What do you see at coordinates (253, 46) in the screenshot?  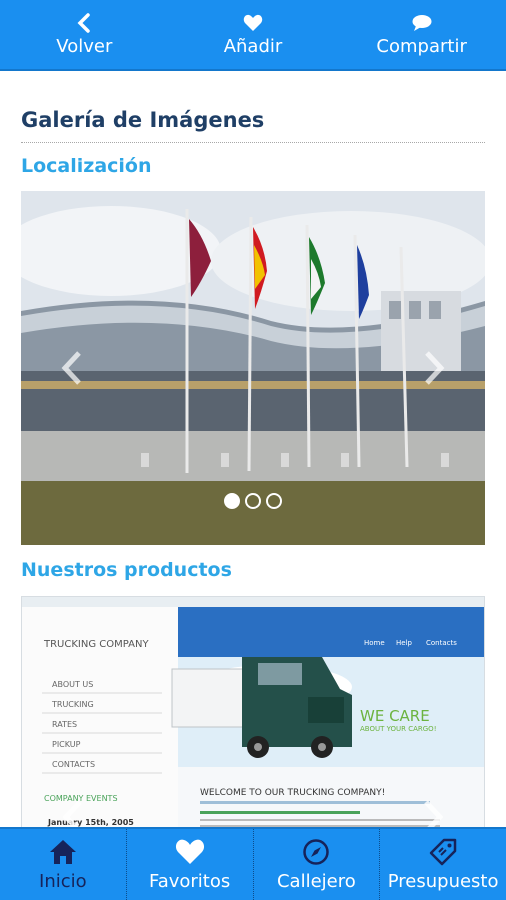 I see `add-label: Añadir` at bounding box center [253, 46].